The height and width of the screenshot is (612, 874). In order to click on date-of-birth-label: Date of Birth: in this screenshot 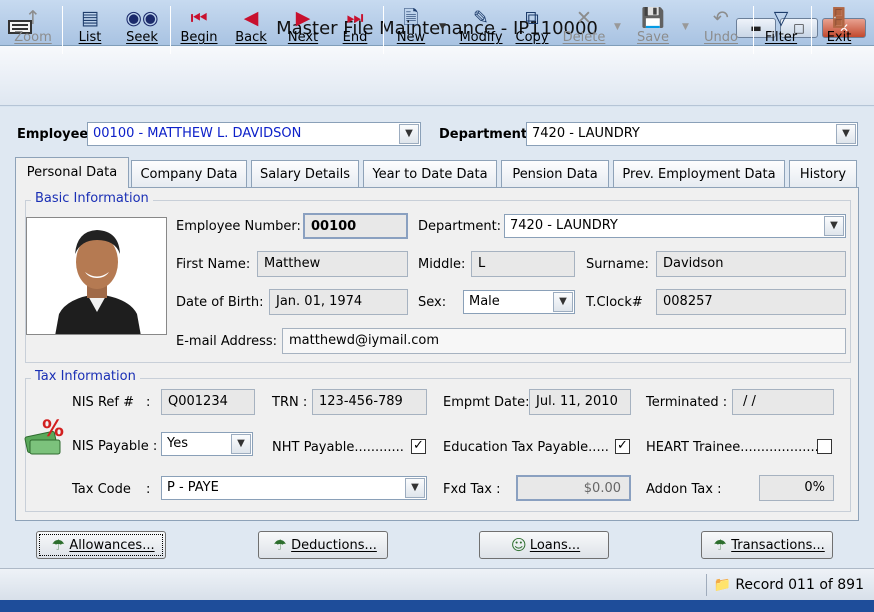, I will do `click(220, 302)`.